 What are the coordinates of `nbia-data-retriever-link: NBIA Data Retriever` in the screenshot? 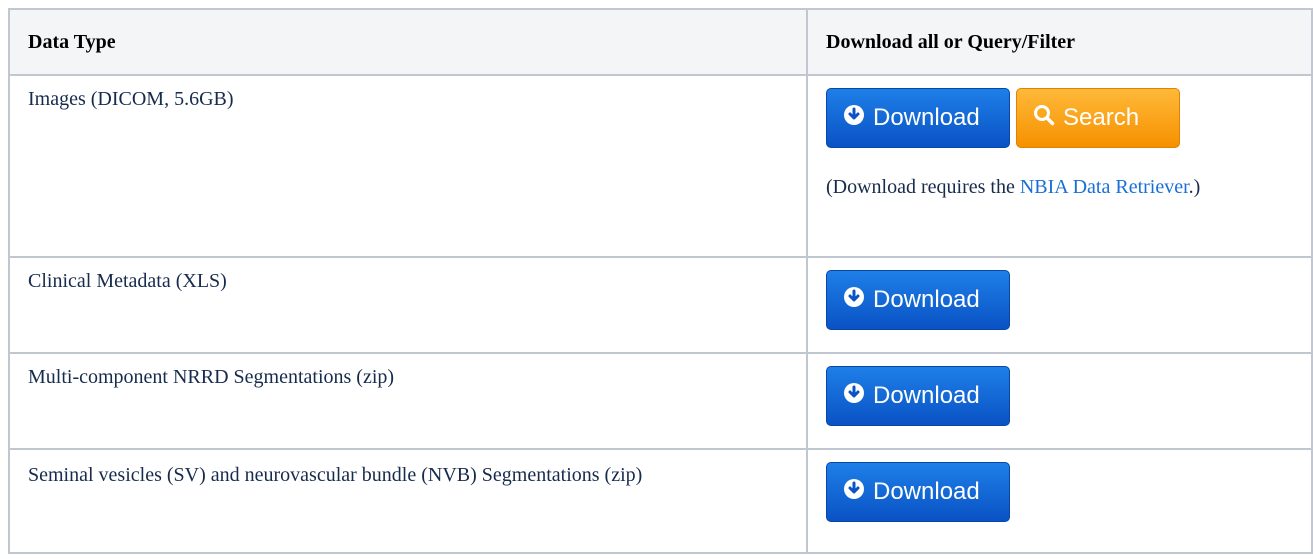 It's located at (1104, 187).